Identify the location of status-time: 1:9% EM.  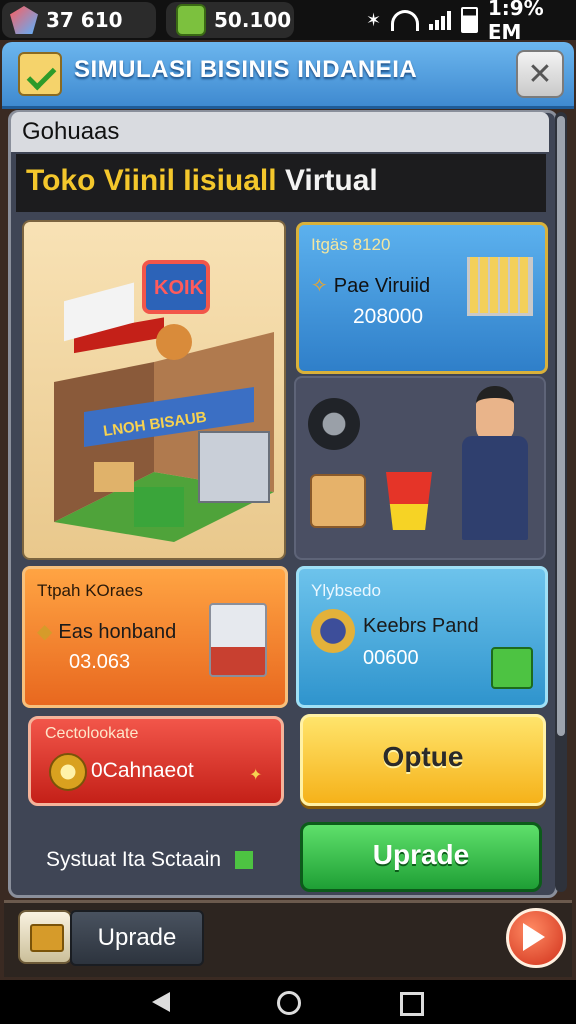
(515, 22).